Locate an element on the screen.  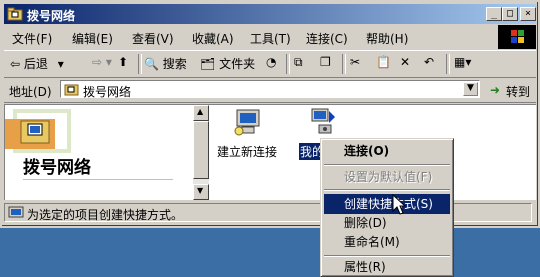
cut-icon: ✂ is located at coordinates (355, 62).